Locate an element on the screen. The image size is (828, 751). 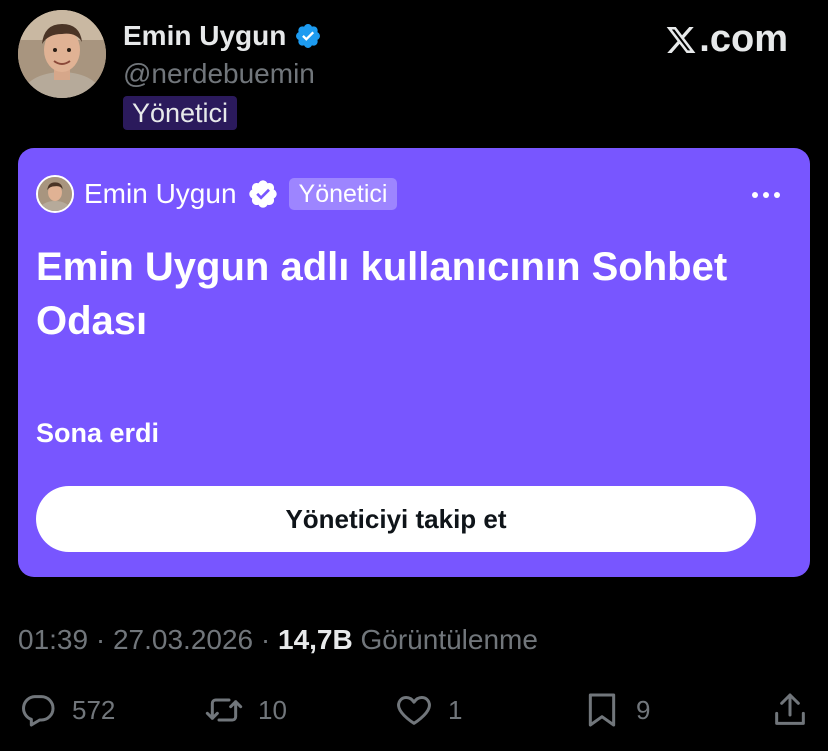
reply-button: 572 is located at coordinates (66, 710).